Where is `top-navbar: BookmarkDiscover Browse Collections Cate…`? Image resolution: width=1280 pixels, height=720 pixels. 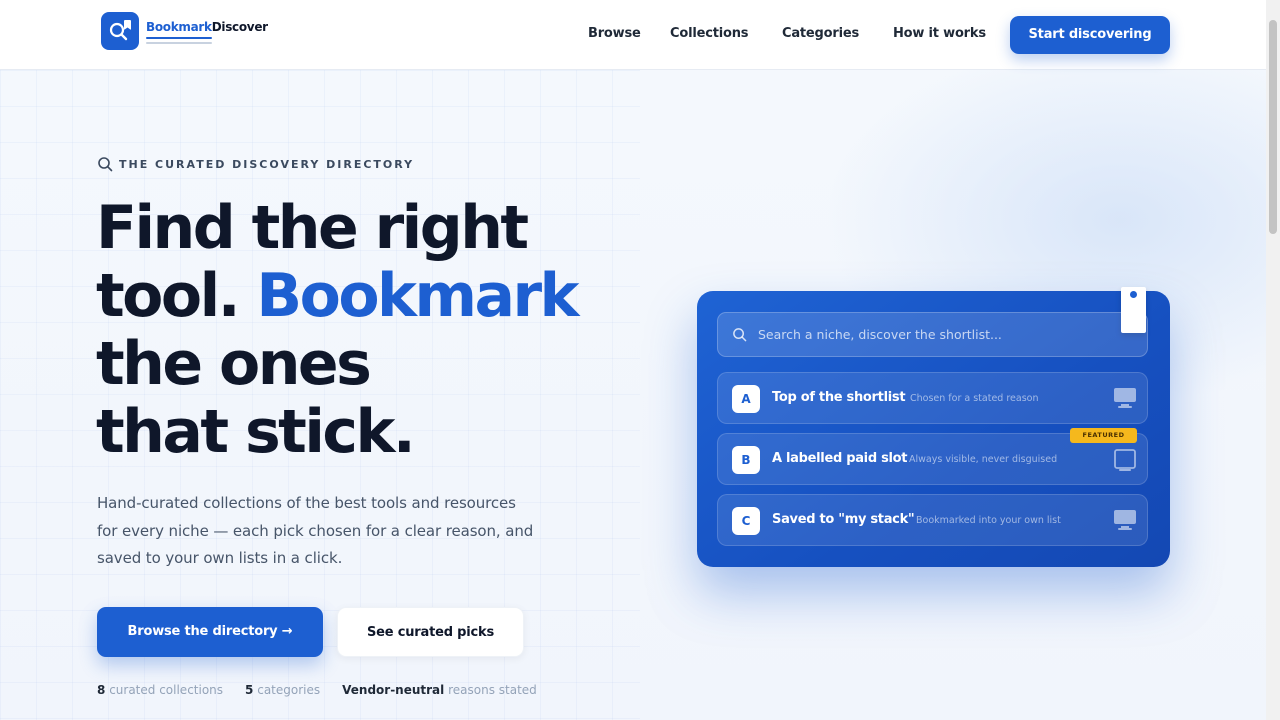
top-navbar: BookmarkDiscover Browse Collections Cate… is located at coordinates (633, 35).